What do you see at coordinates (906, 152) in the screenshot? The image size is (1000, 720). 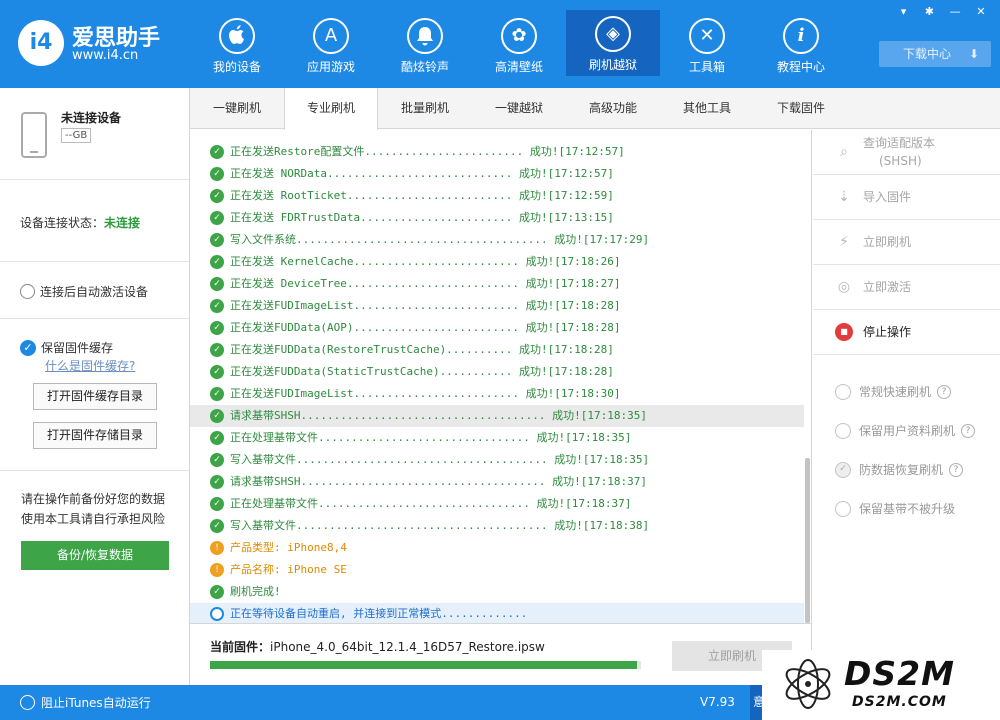 I see `query-shsh-button: ⌕ 查询适配版本 (SHSH)` at bounding box center [906, 152].